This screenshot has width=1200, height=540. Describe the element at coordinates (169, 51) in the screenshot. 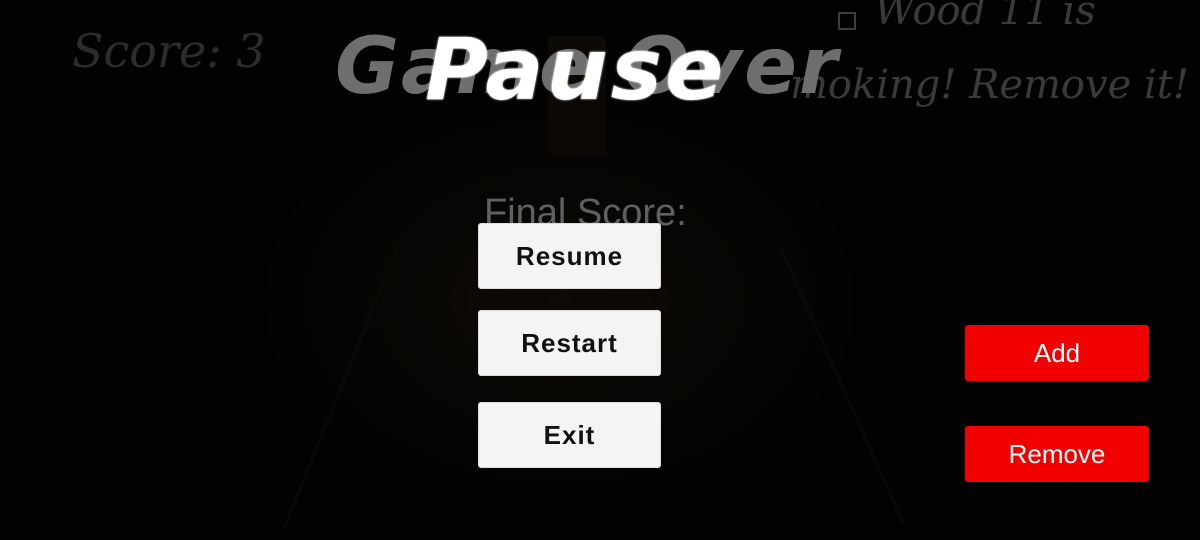

I see `score-display: Score: 3` at that location.